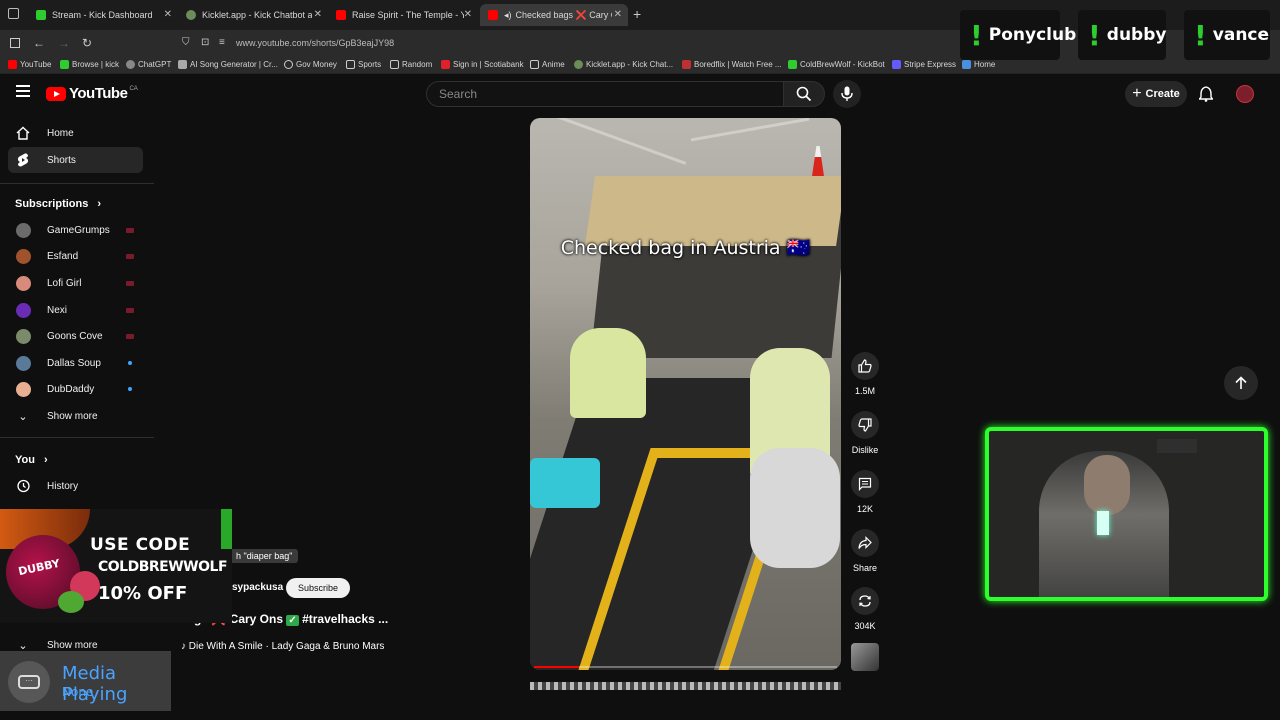 The image size is (1280, 720). I want to click on youtube-icon, so click(12, 64).